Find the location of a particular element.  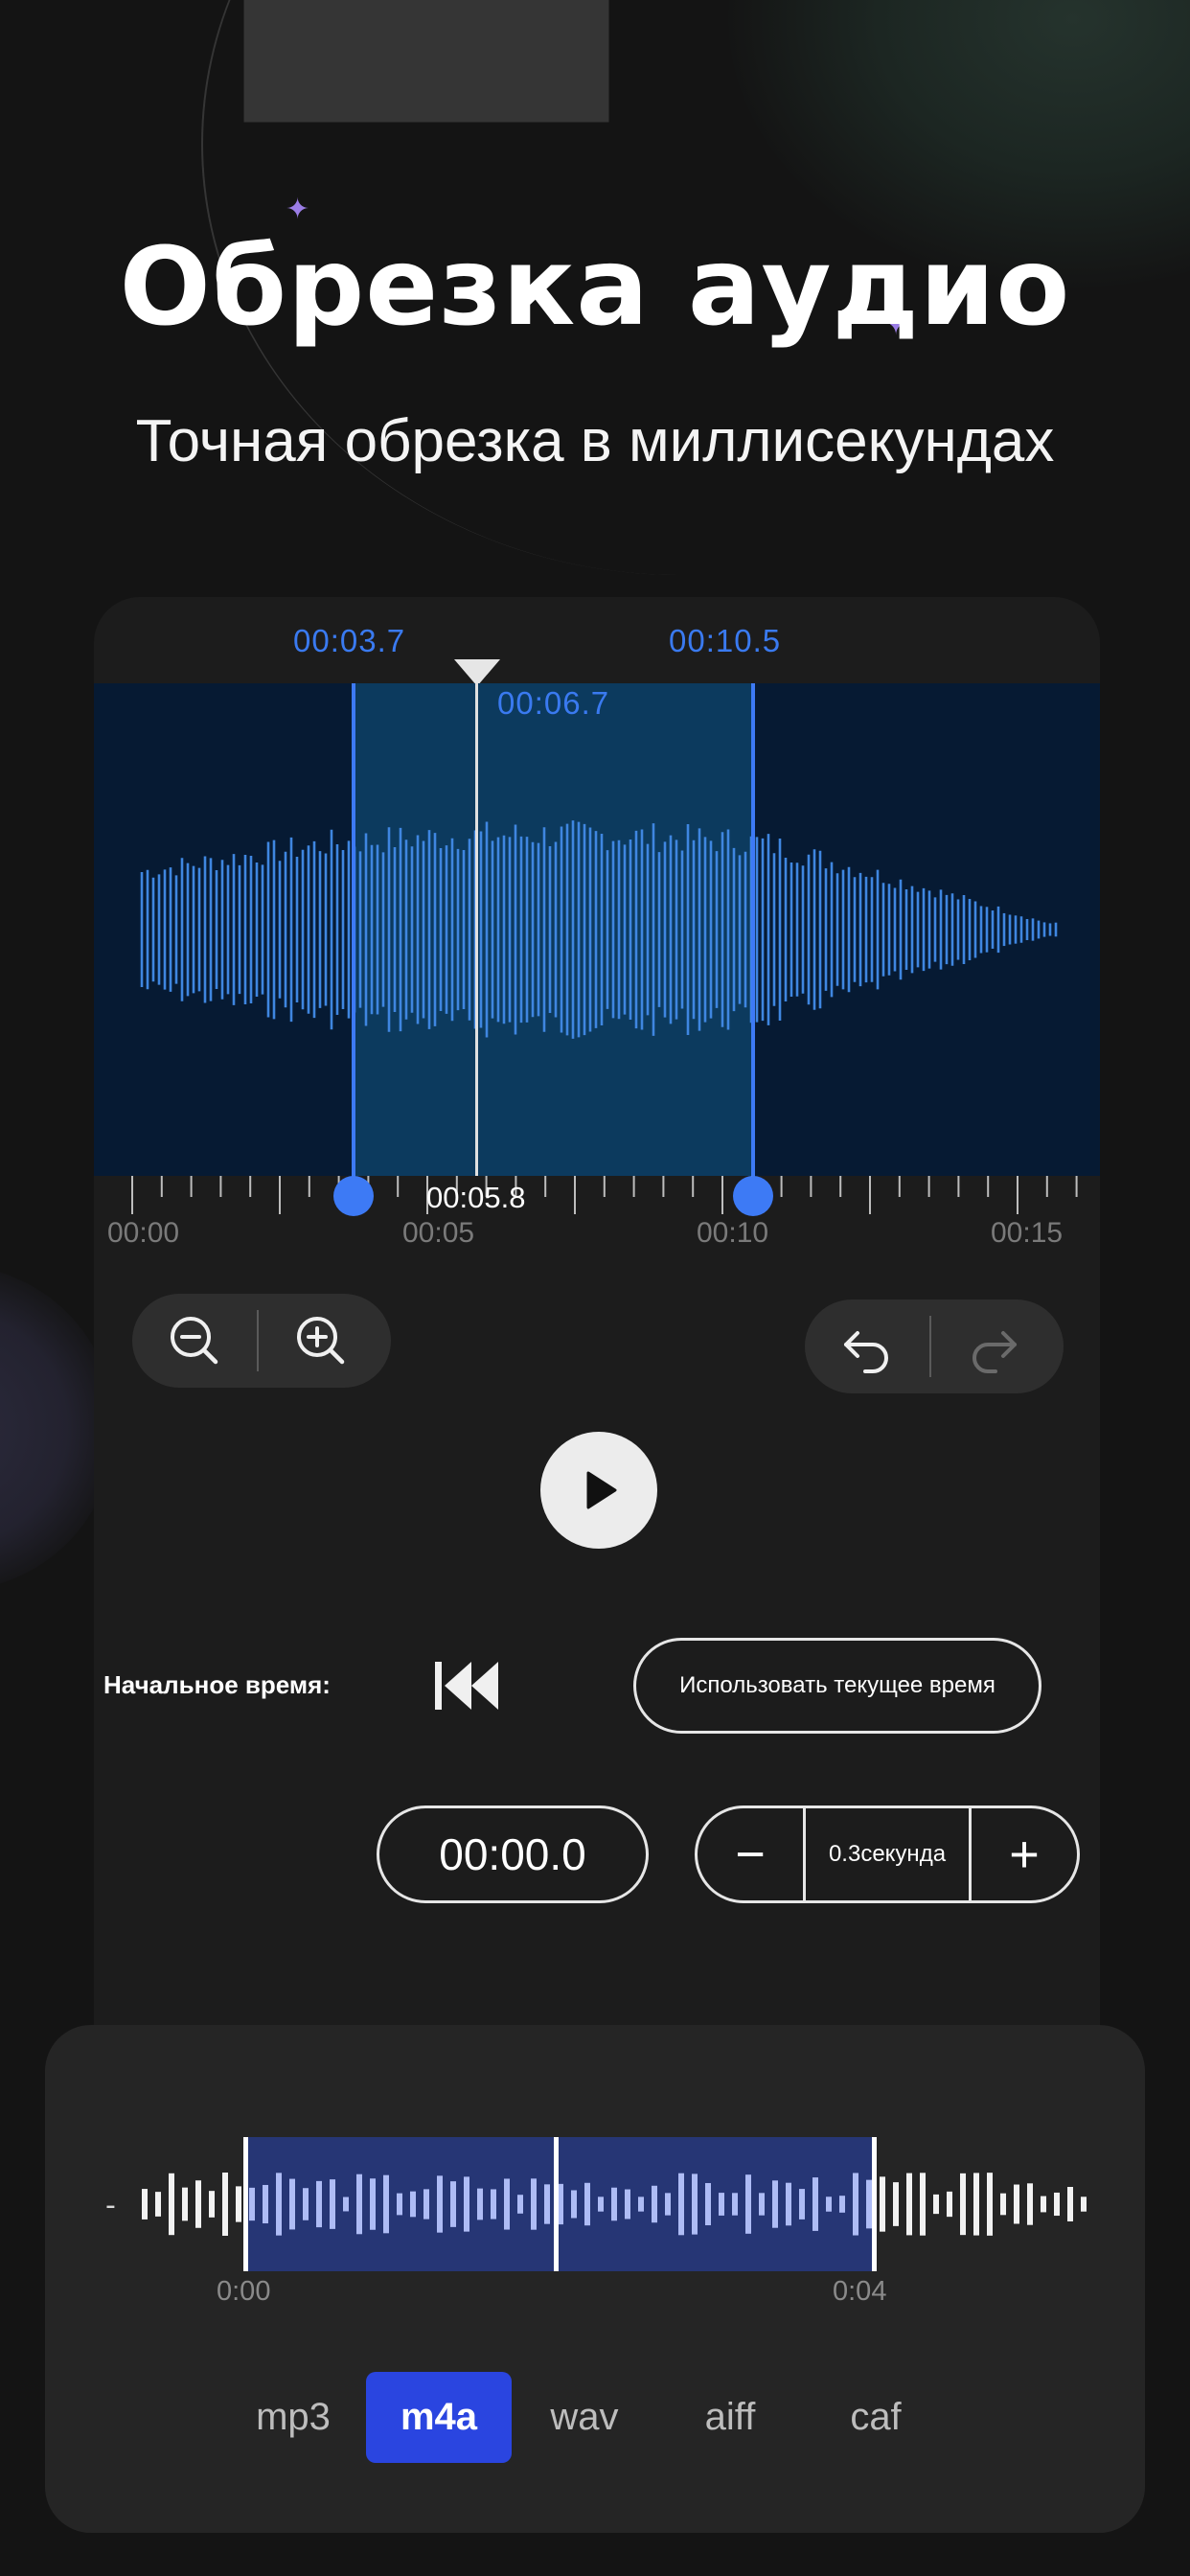

preview-waveform is located at coordinates (613, 2204).